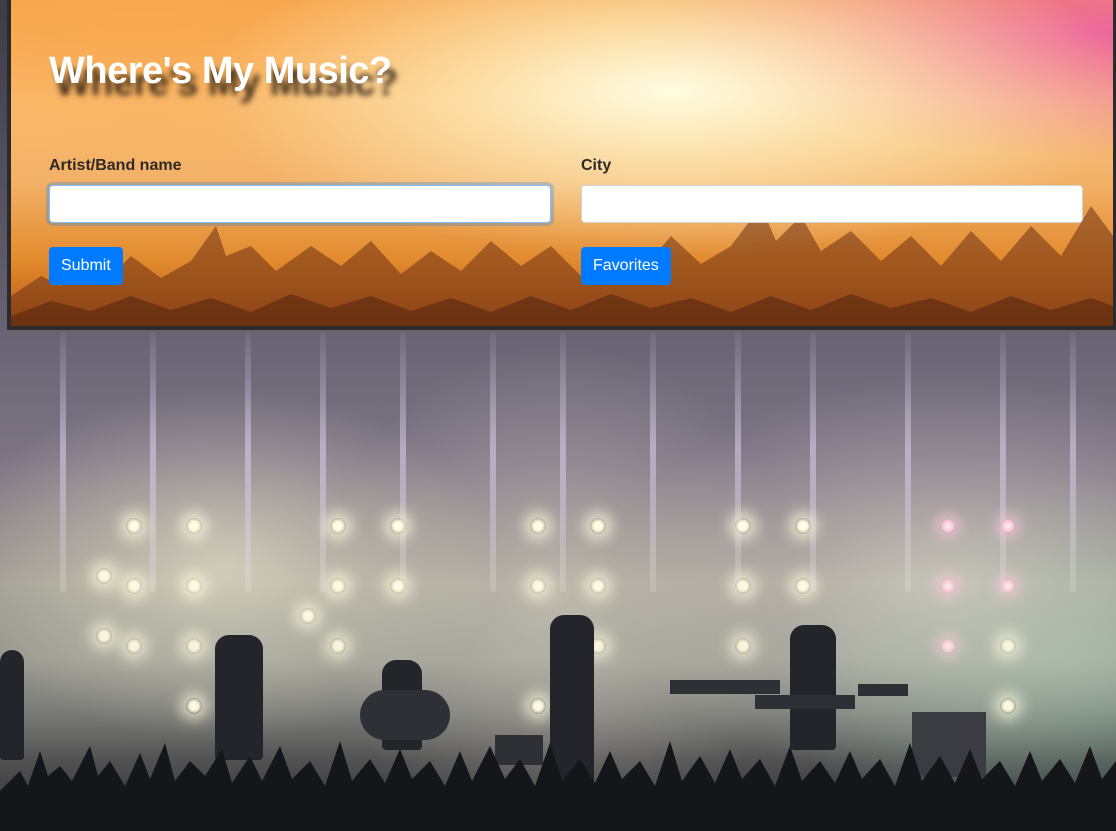  What do you see at coordinates (832, 204) in the screenshot?
I see `city-input` at bounding box center [832, 204].